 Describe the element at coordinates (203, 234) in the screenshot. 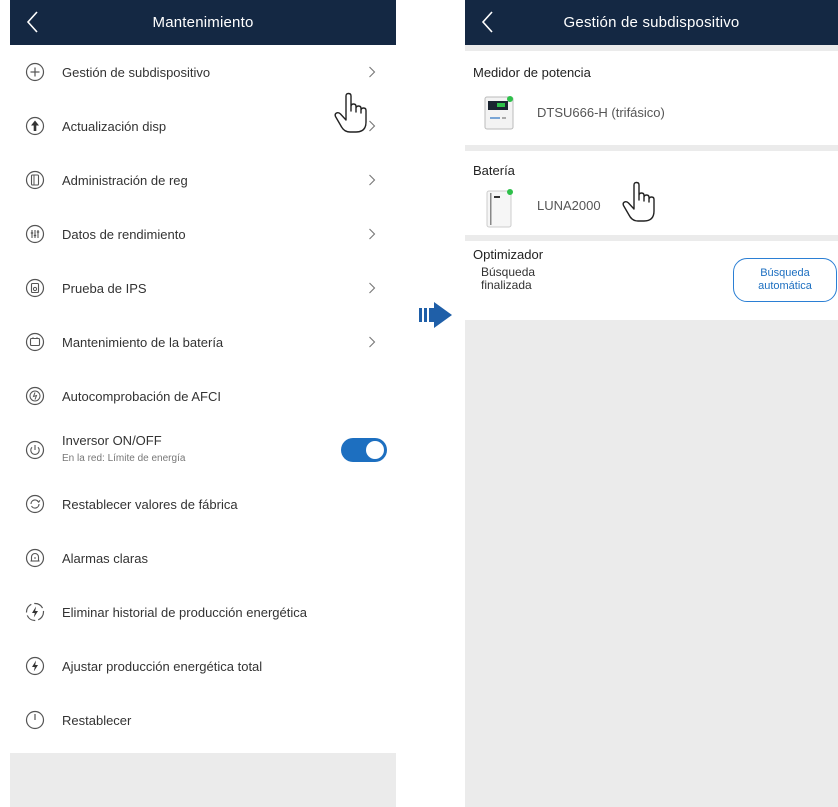

I see `menu-item-performance-data: Datos de rendimiento` at that location.